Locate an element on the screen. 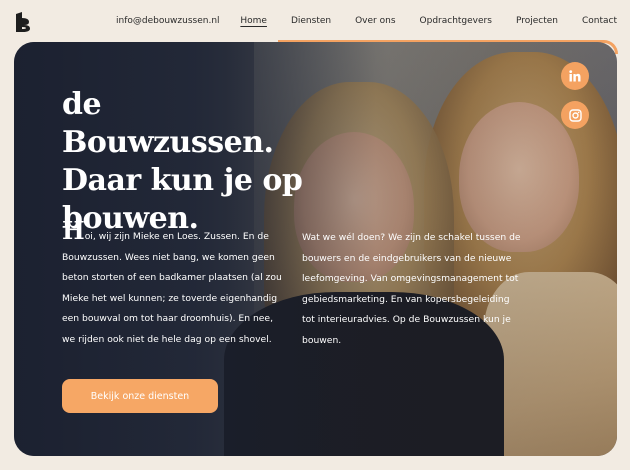 The width and height of the screenshot is (630, 470). intro-dropcap: H is located at coordinates (73, 230).